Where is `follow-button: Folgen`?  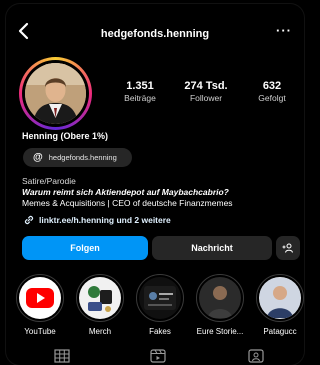 follow-button: Folgen is located at coordinates (85, 248).